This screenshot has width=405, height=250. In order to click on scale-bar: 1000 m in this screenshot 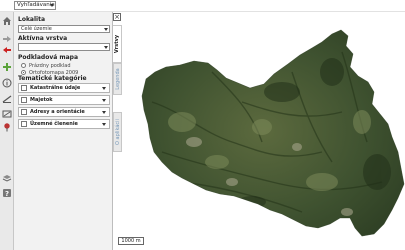, I will do `click(131, 241)`.